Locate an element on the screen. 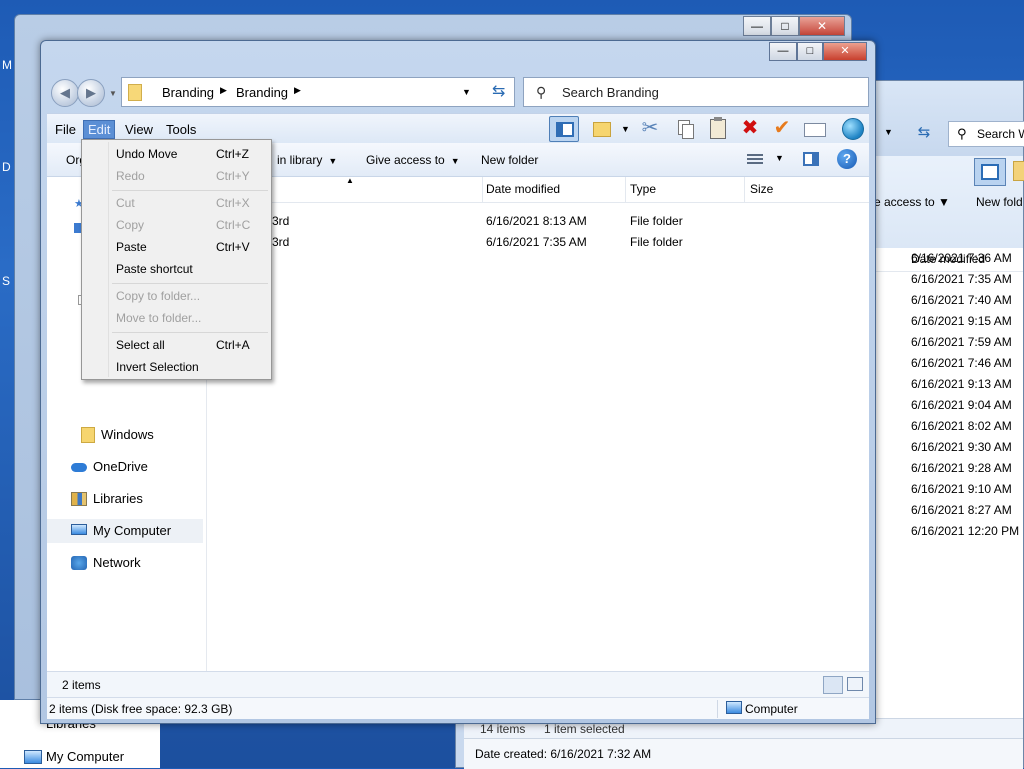  status-bar: 2 items is located at coordinates (458, 684).